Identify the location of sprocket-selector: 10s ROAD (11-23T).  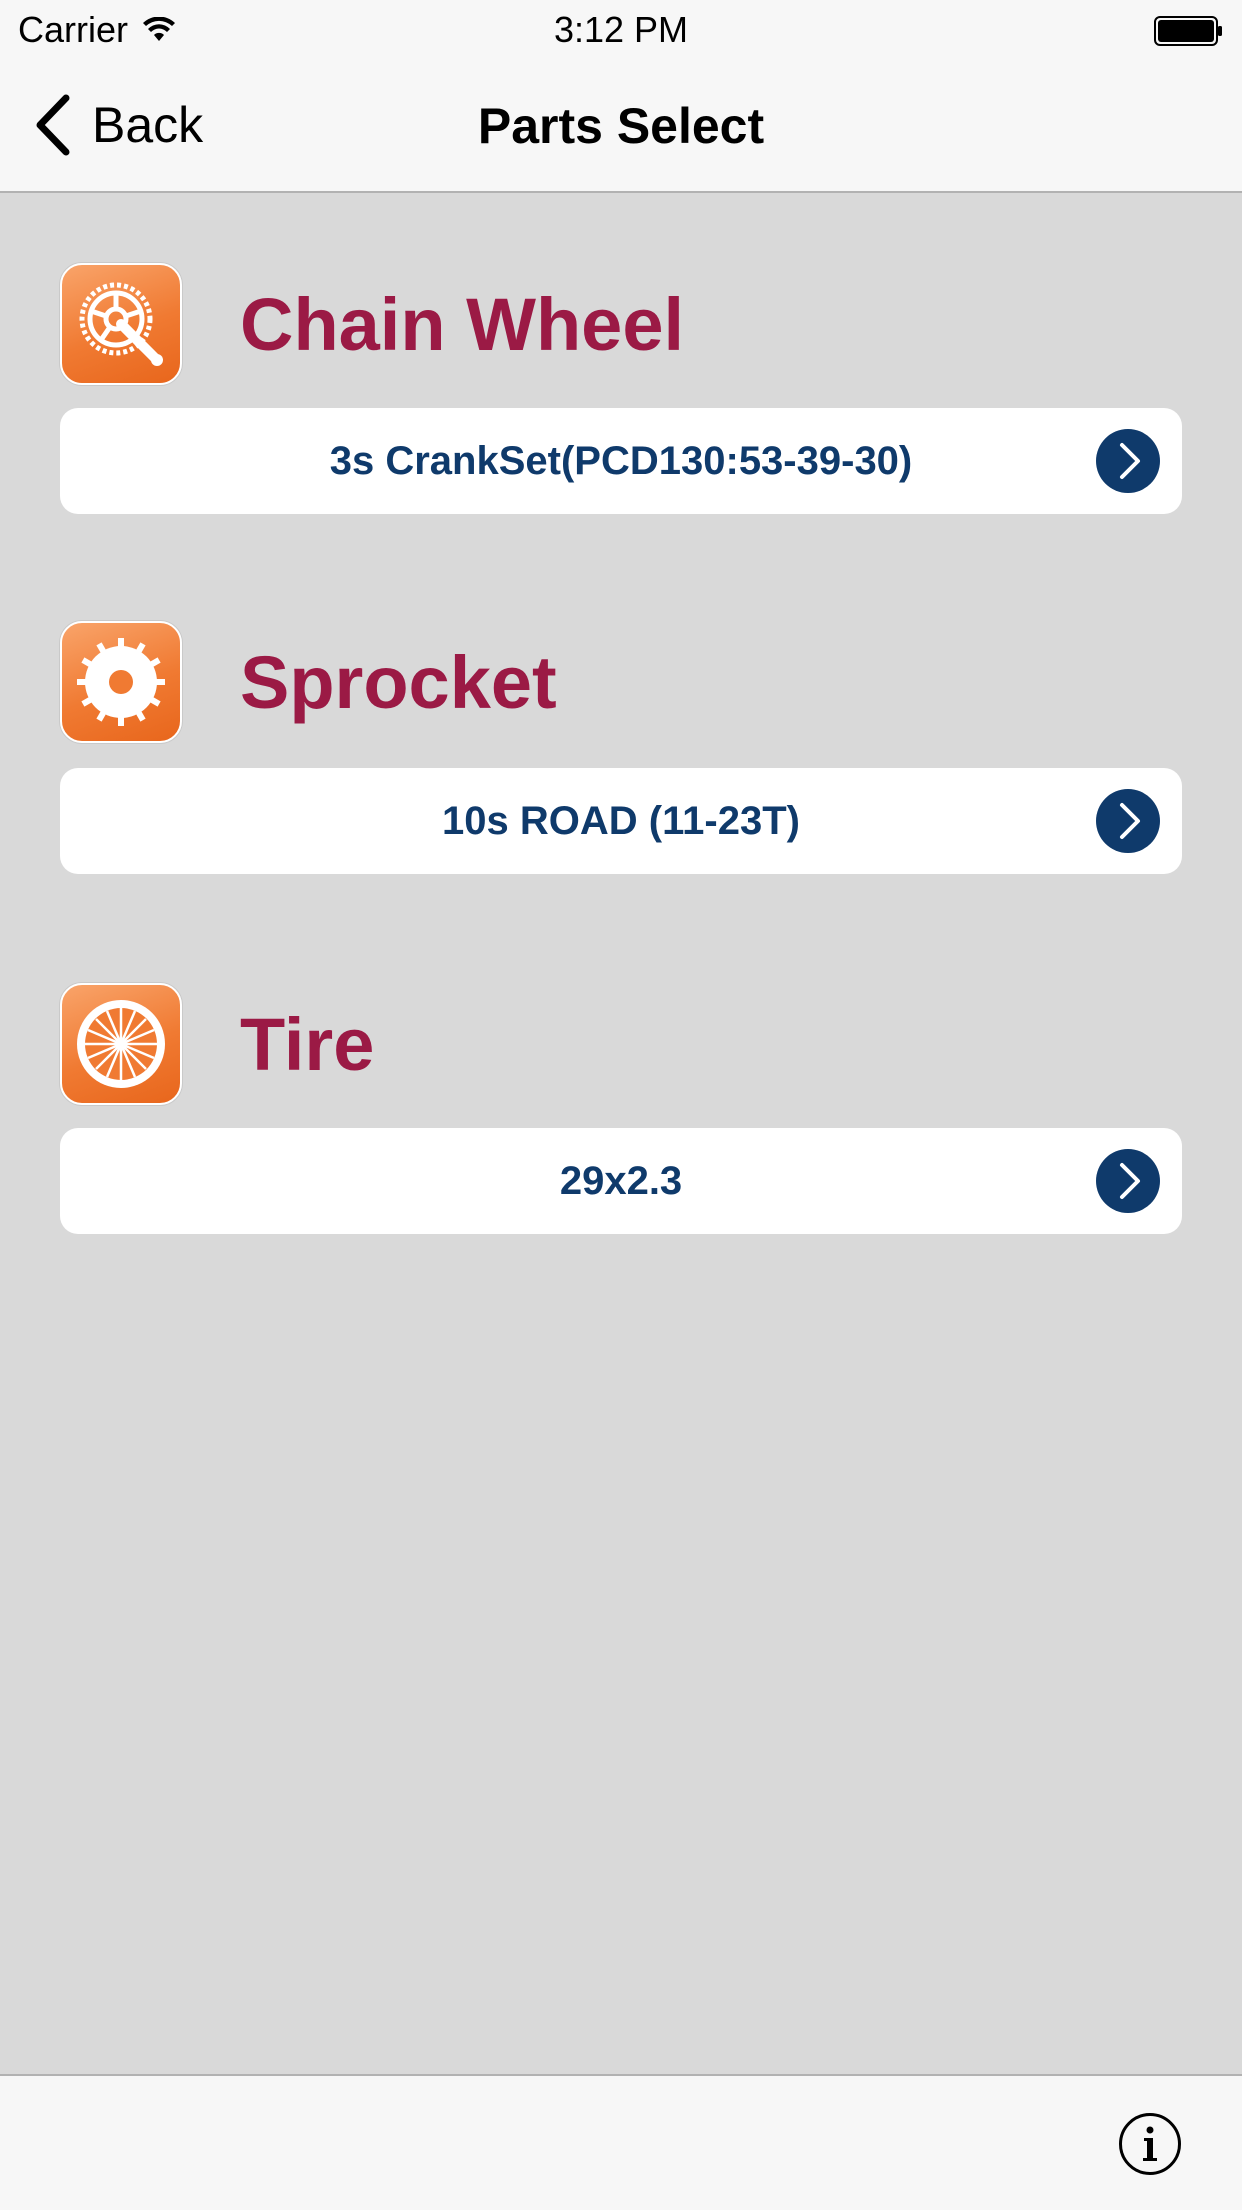
(621, 821).